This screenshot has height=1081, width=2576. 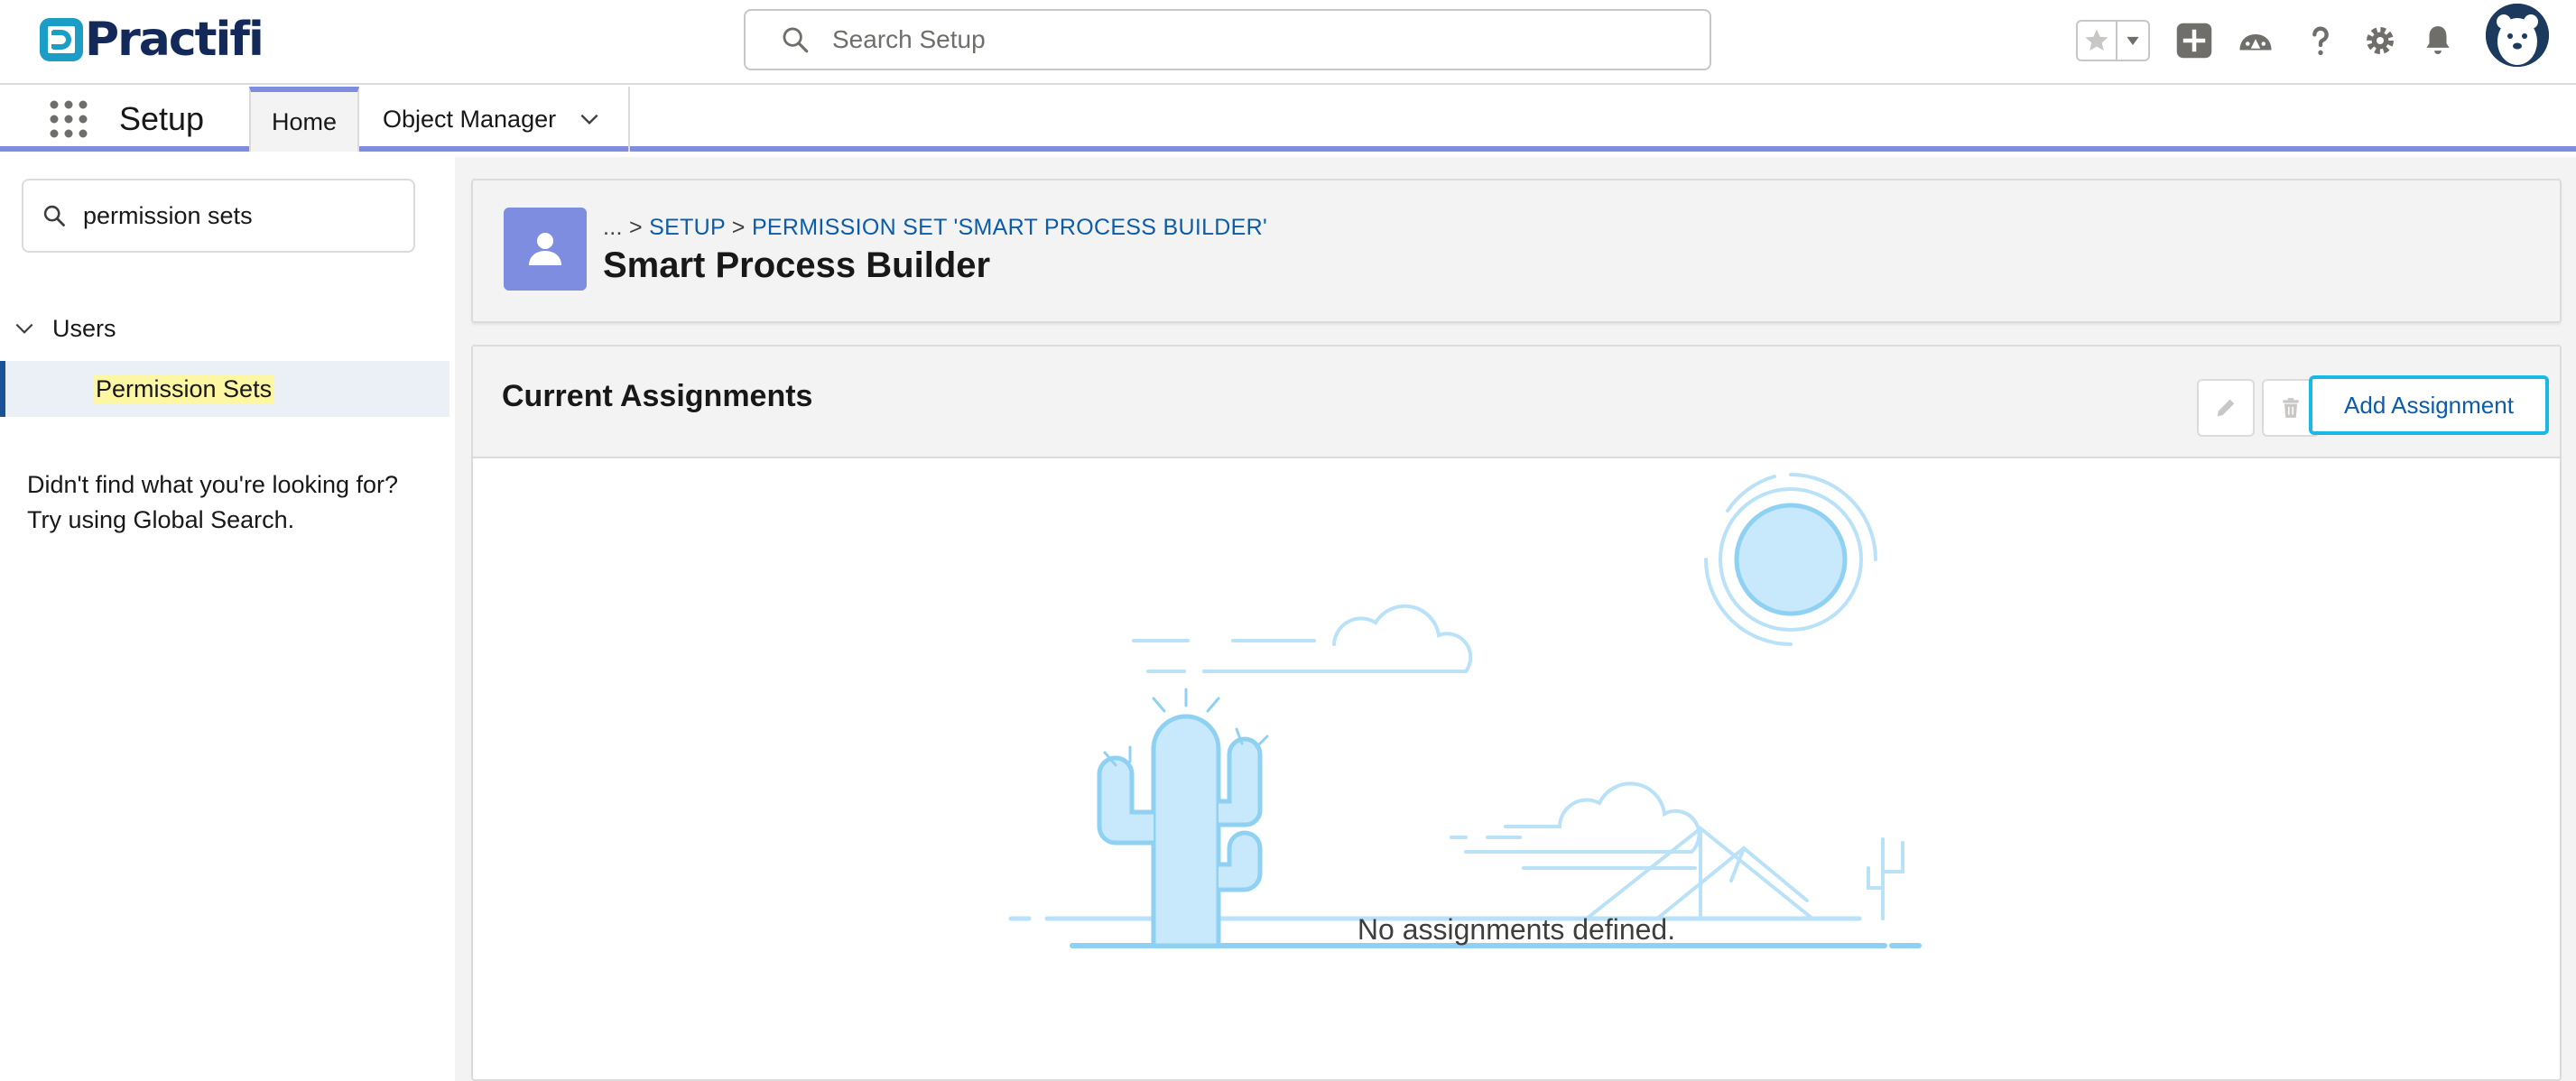 What do you see at coordinates (245, 215) in the screenshot?
I see `quick-find-input` at bounding box center [245, 215].